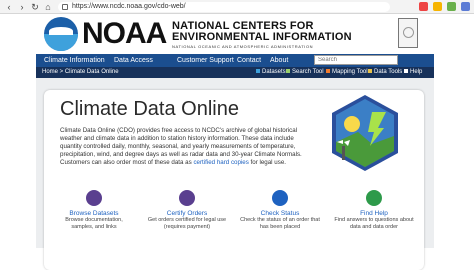  Describe the element at coordinates (370, 71) in the screenshot. I see `data-tools-icon` at that location.